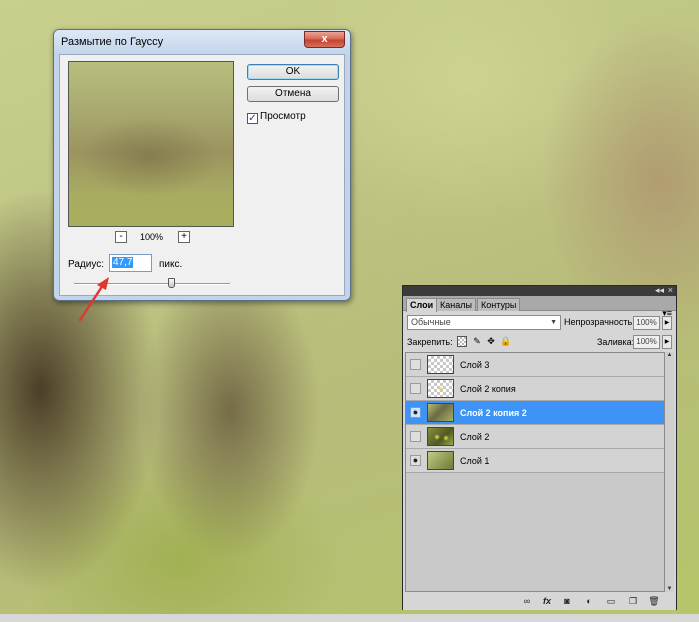 This screenshot has height=622, width=699. What do you see at coordinates (659, 290) in the screenshot?
I see `collapse-panel-icon: ◂◂` at bounding box center [659, 290].